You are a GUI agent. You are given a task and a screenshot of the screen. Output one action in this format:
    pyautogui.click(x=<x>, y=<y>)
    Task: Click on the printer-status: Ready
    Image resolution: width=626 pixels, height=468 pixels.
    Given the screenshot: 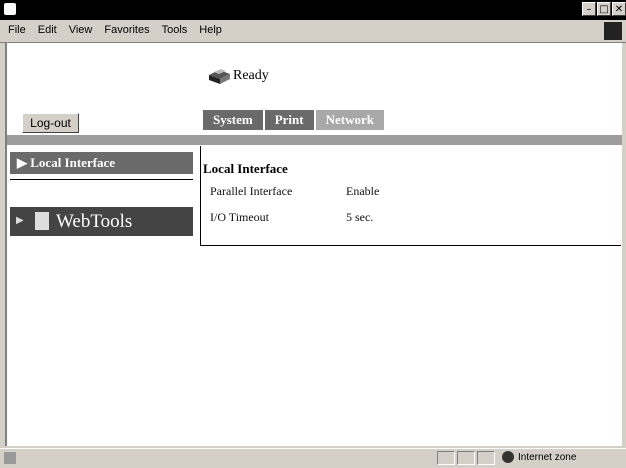 What is the action you would take?
    pyautogui.click(x=251, y=75)
    